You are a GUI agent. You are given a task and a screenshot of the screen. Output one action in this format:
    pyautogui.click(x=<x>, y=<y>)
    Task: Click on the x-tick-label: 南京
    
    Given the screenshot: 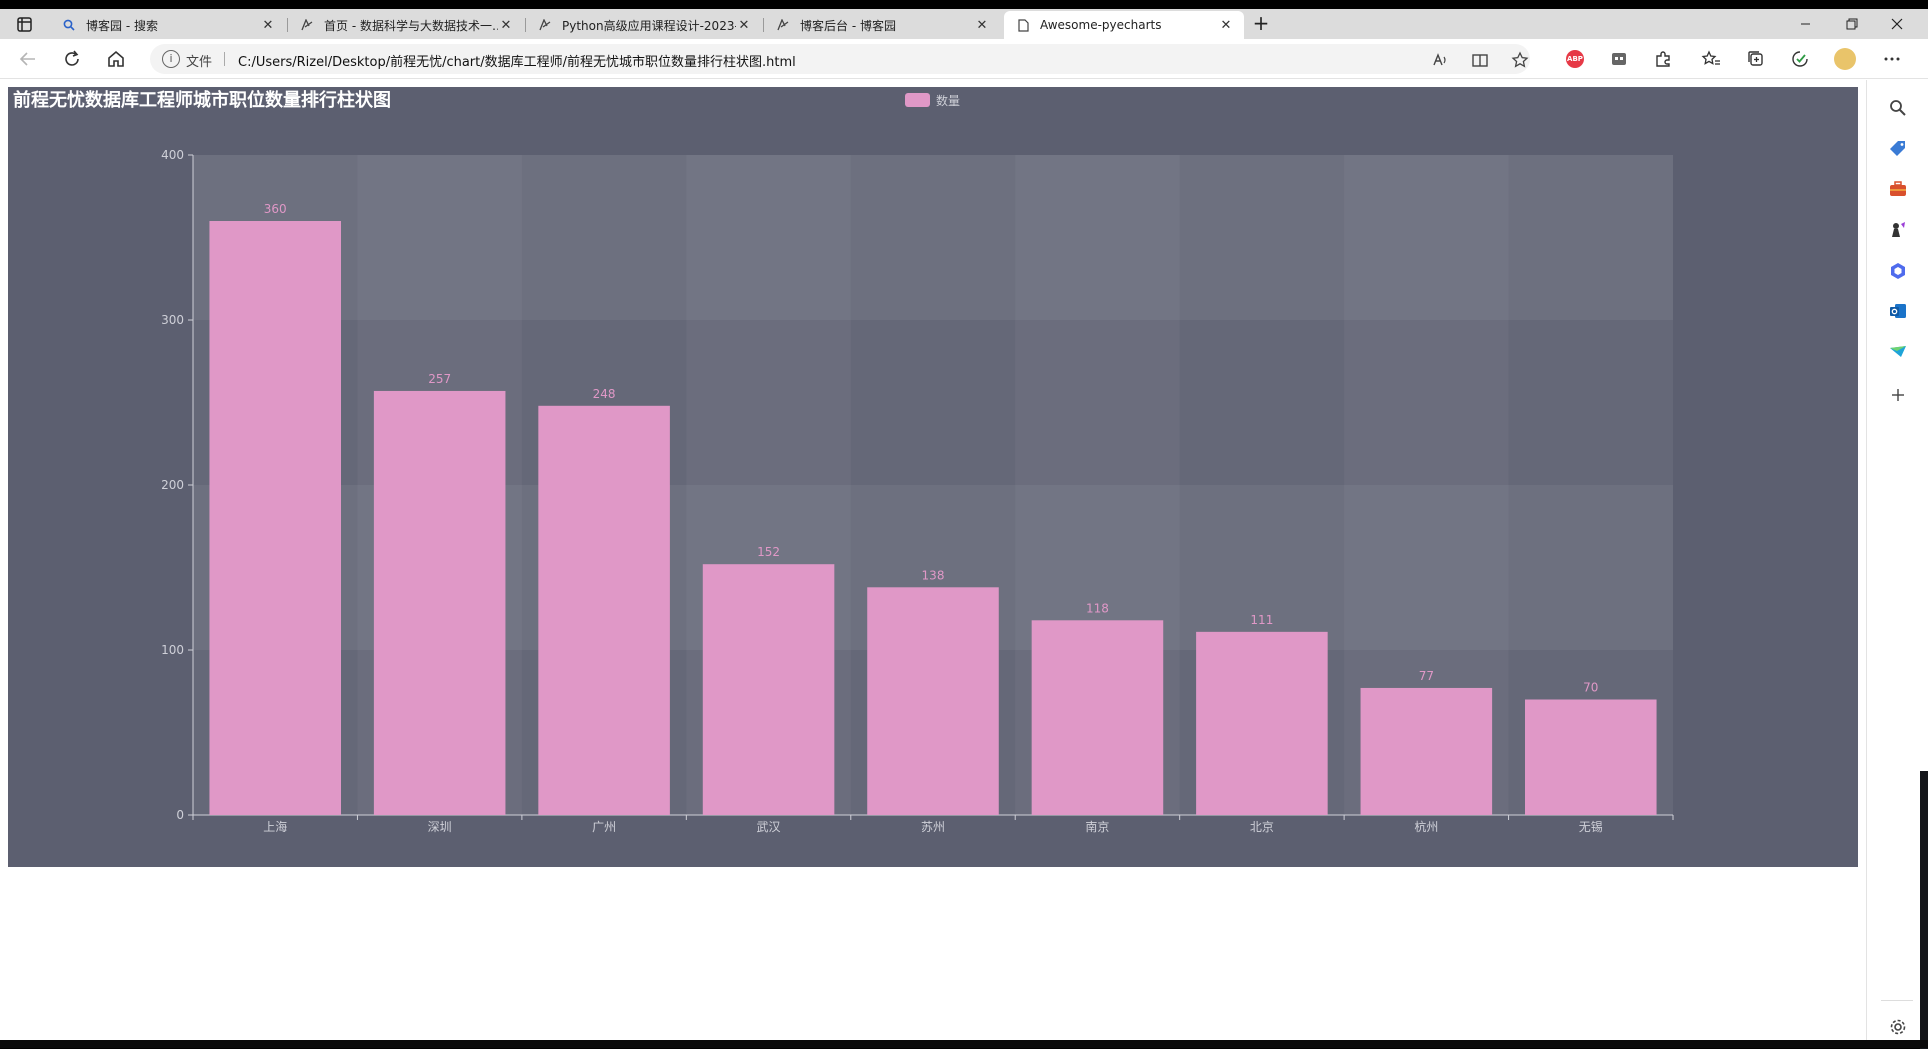 What is the action you would take?
    pyautogui.click(x=1097, y=826)
    